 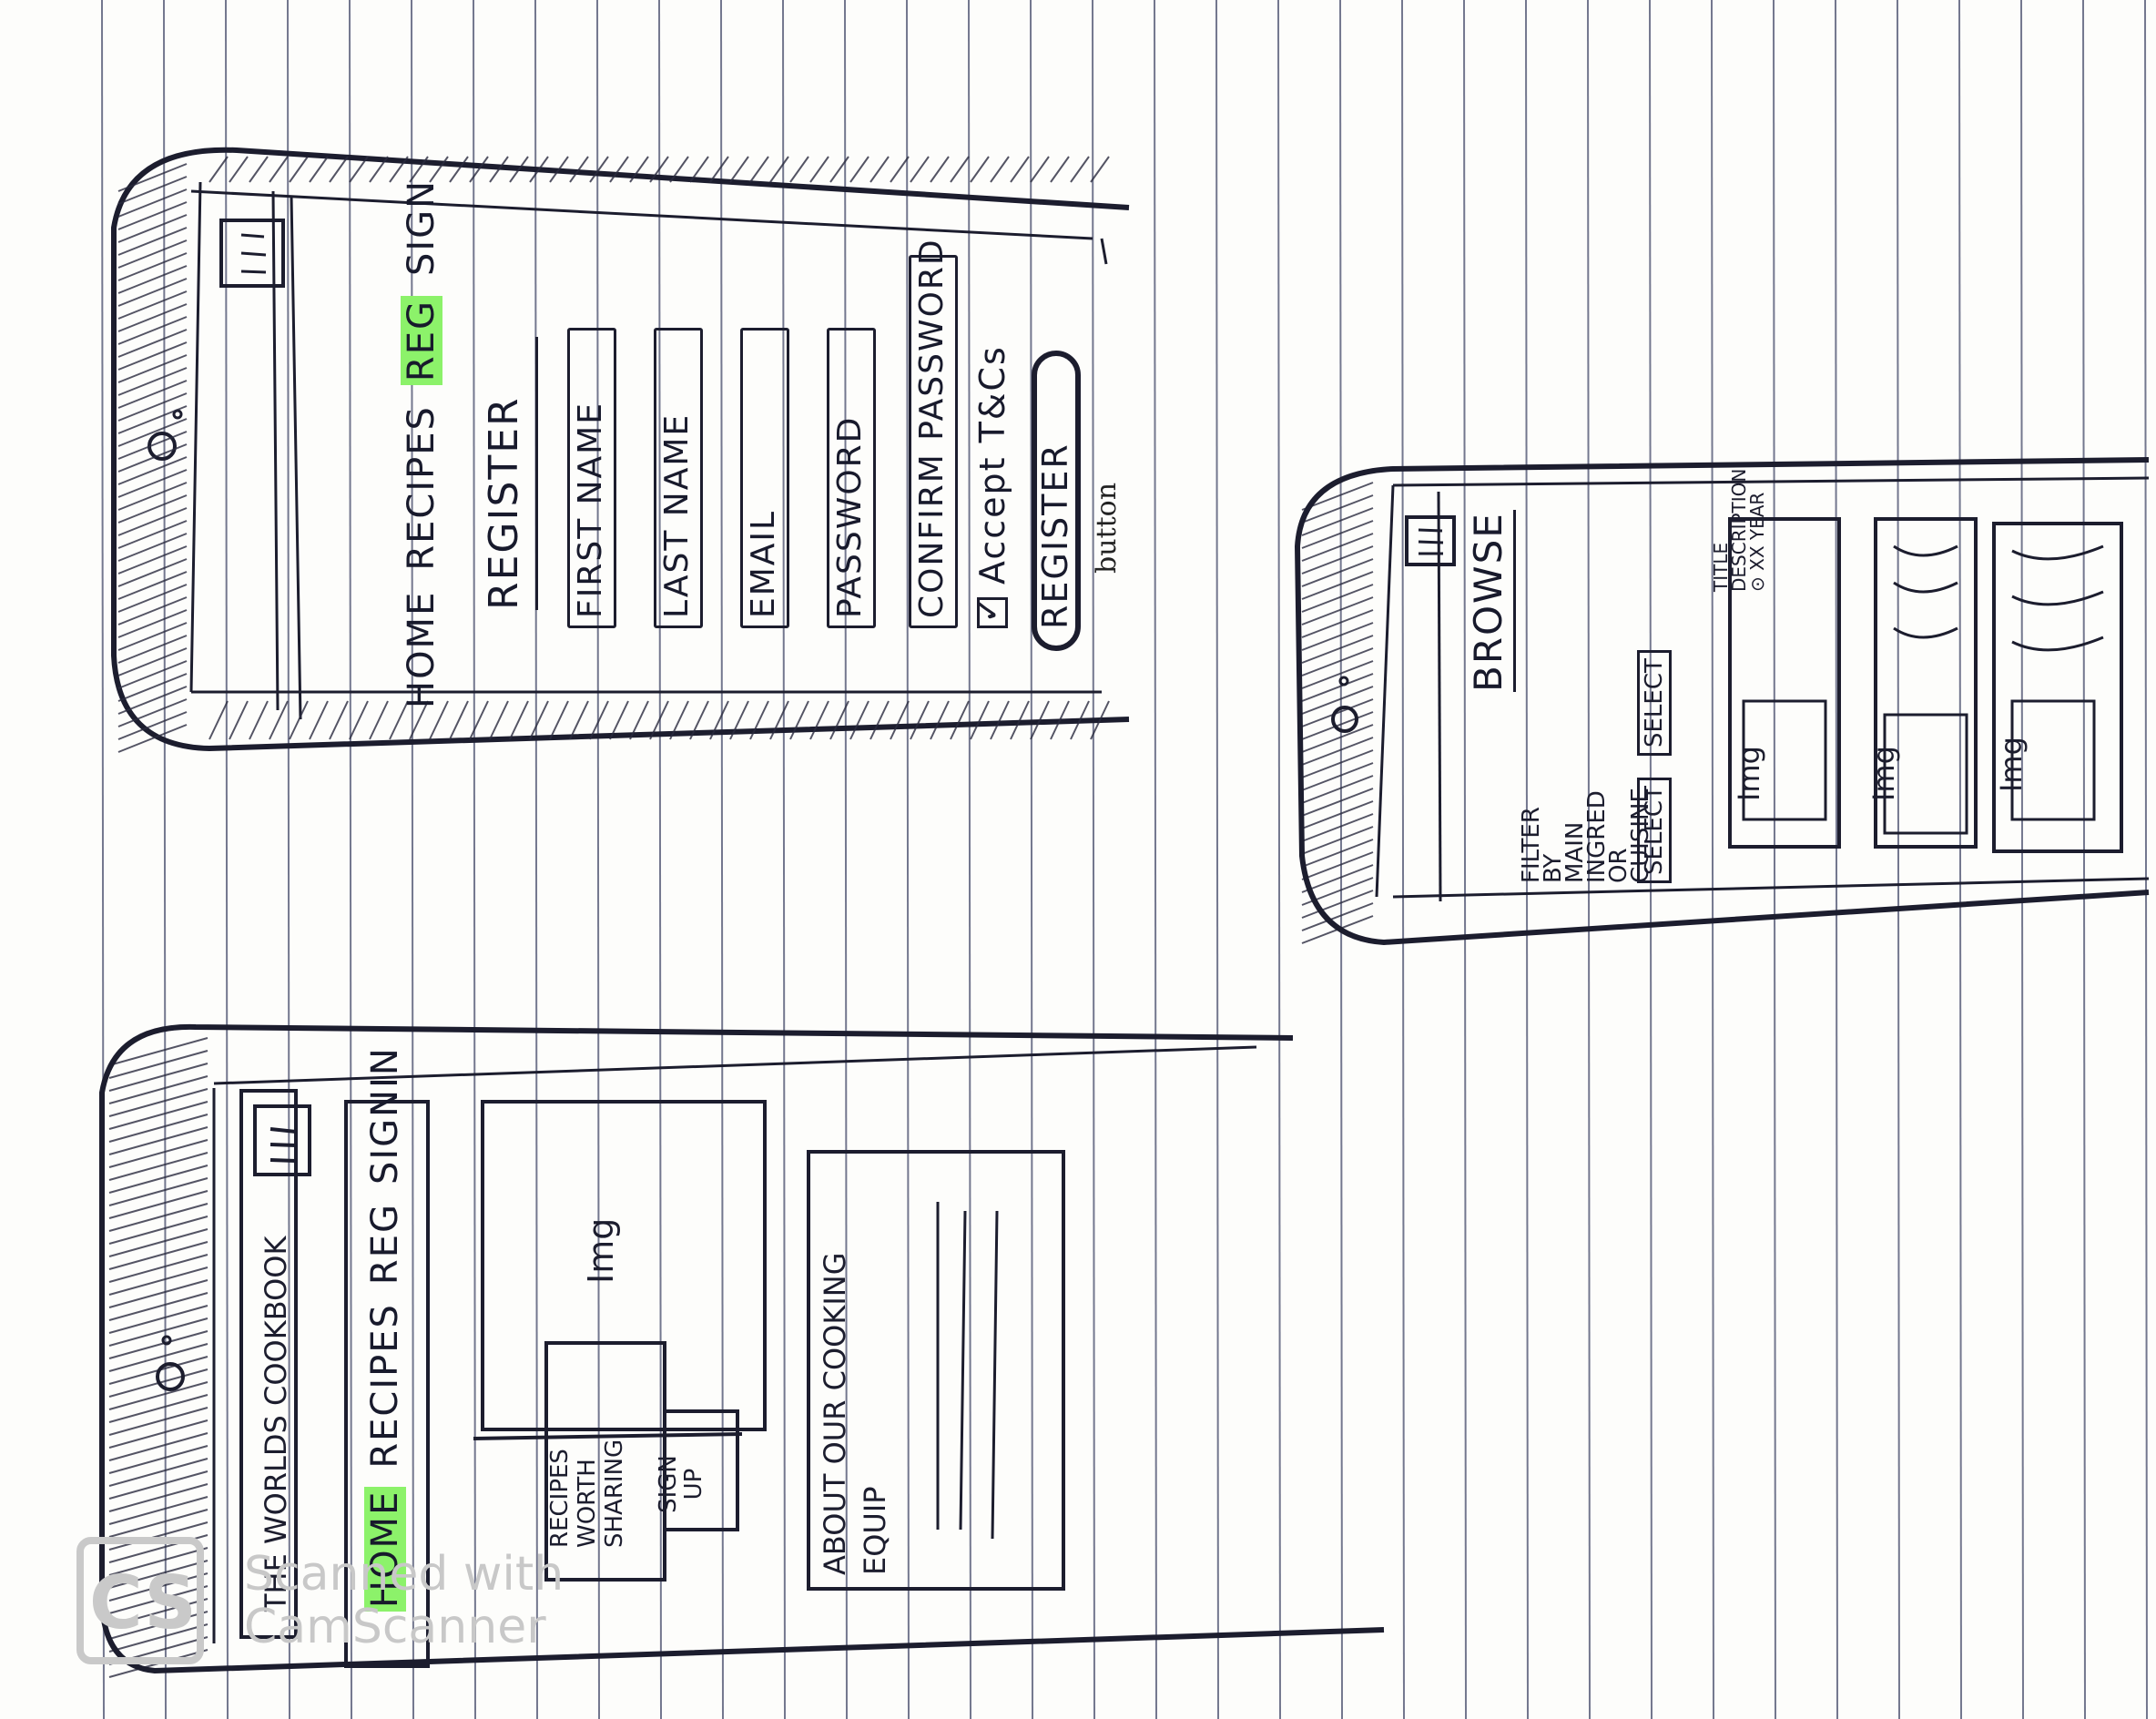 What do you see at coordinates (993, 612) in the screenshot?
I see `terms-checkbox` at bounding box center [993, 612].